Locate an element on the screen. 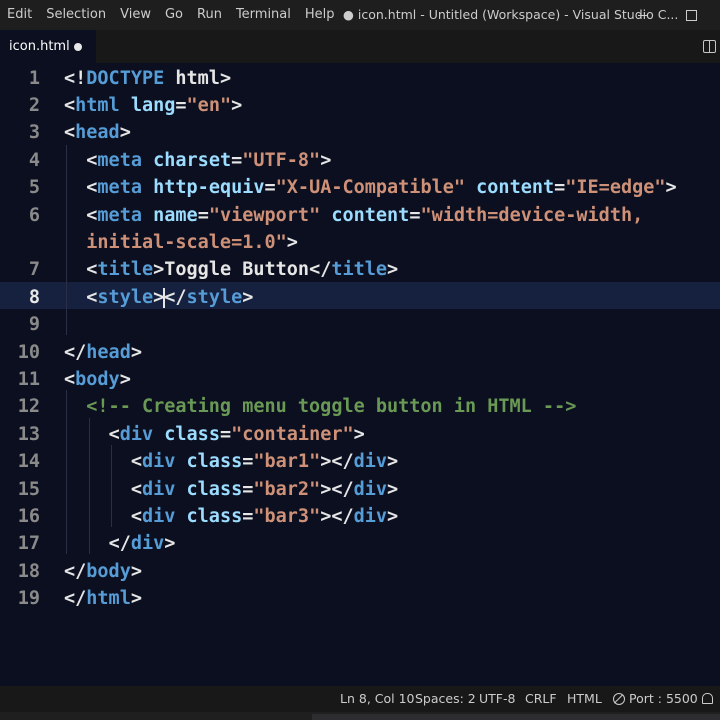 The width and height of the screenshot is (720, 720). code-text: <body> is located at coordinates (97, 379).